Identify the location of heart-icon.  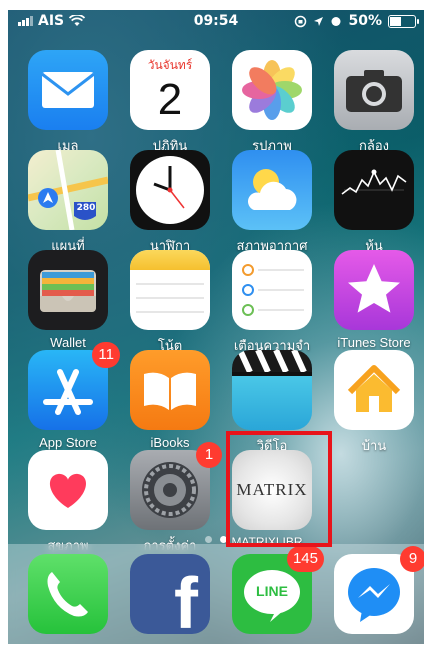
(68, 490).